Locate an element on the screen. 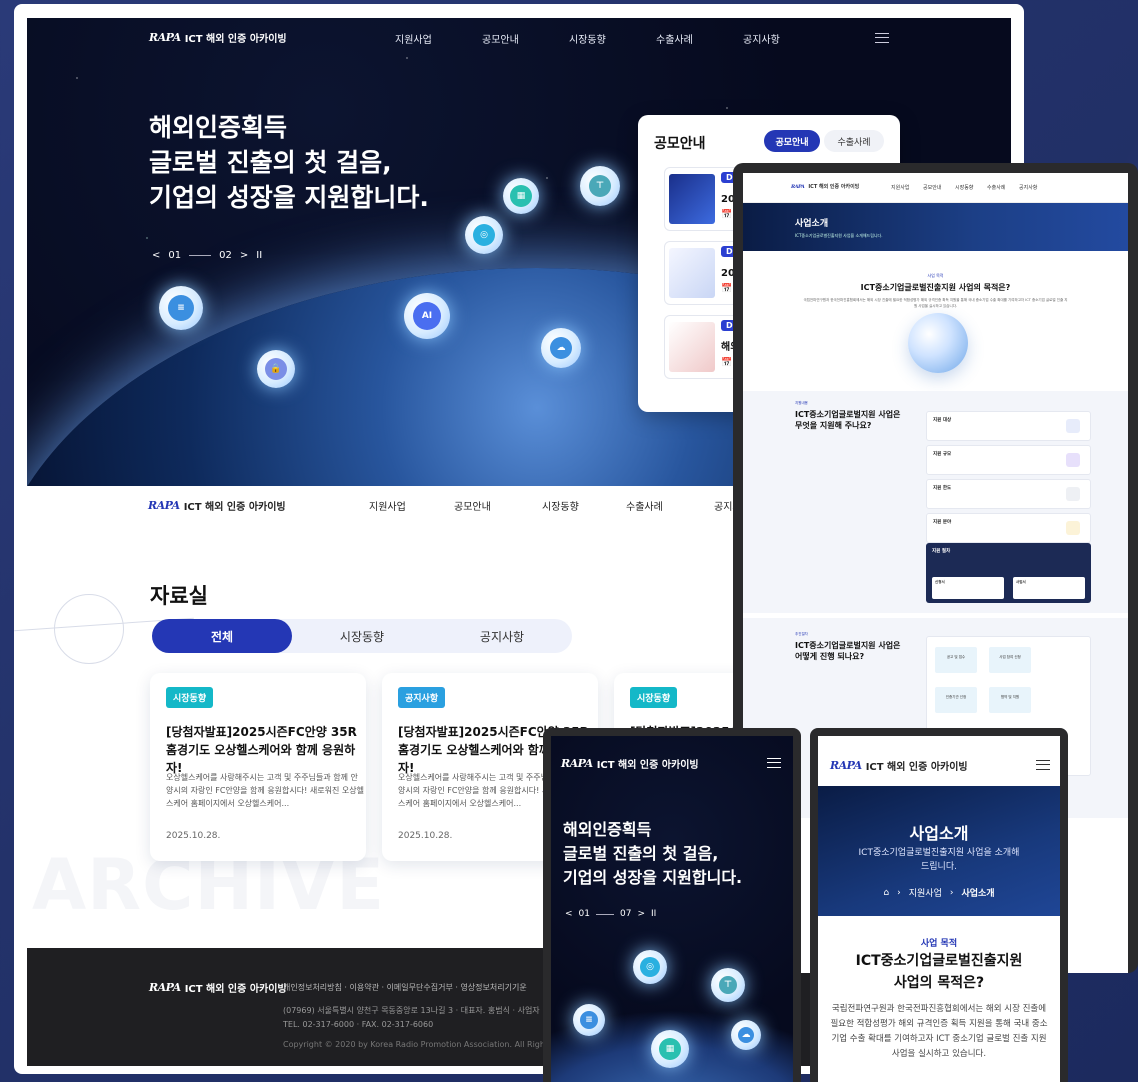  category-badge: 공지사항 is located at coordinates (422, 697).